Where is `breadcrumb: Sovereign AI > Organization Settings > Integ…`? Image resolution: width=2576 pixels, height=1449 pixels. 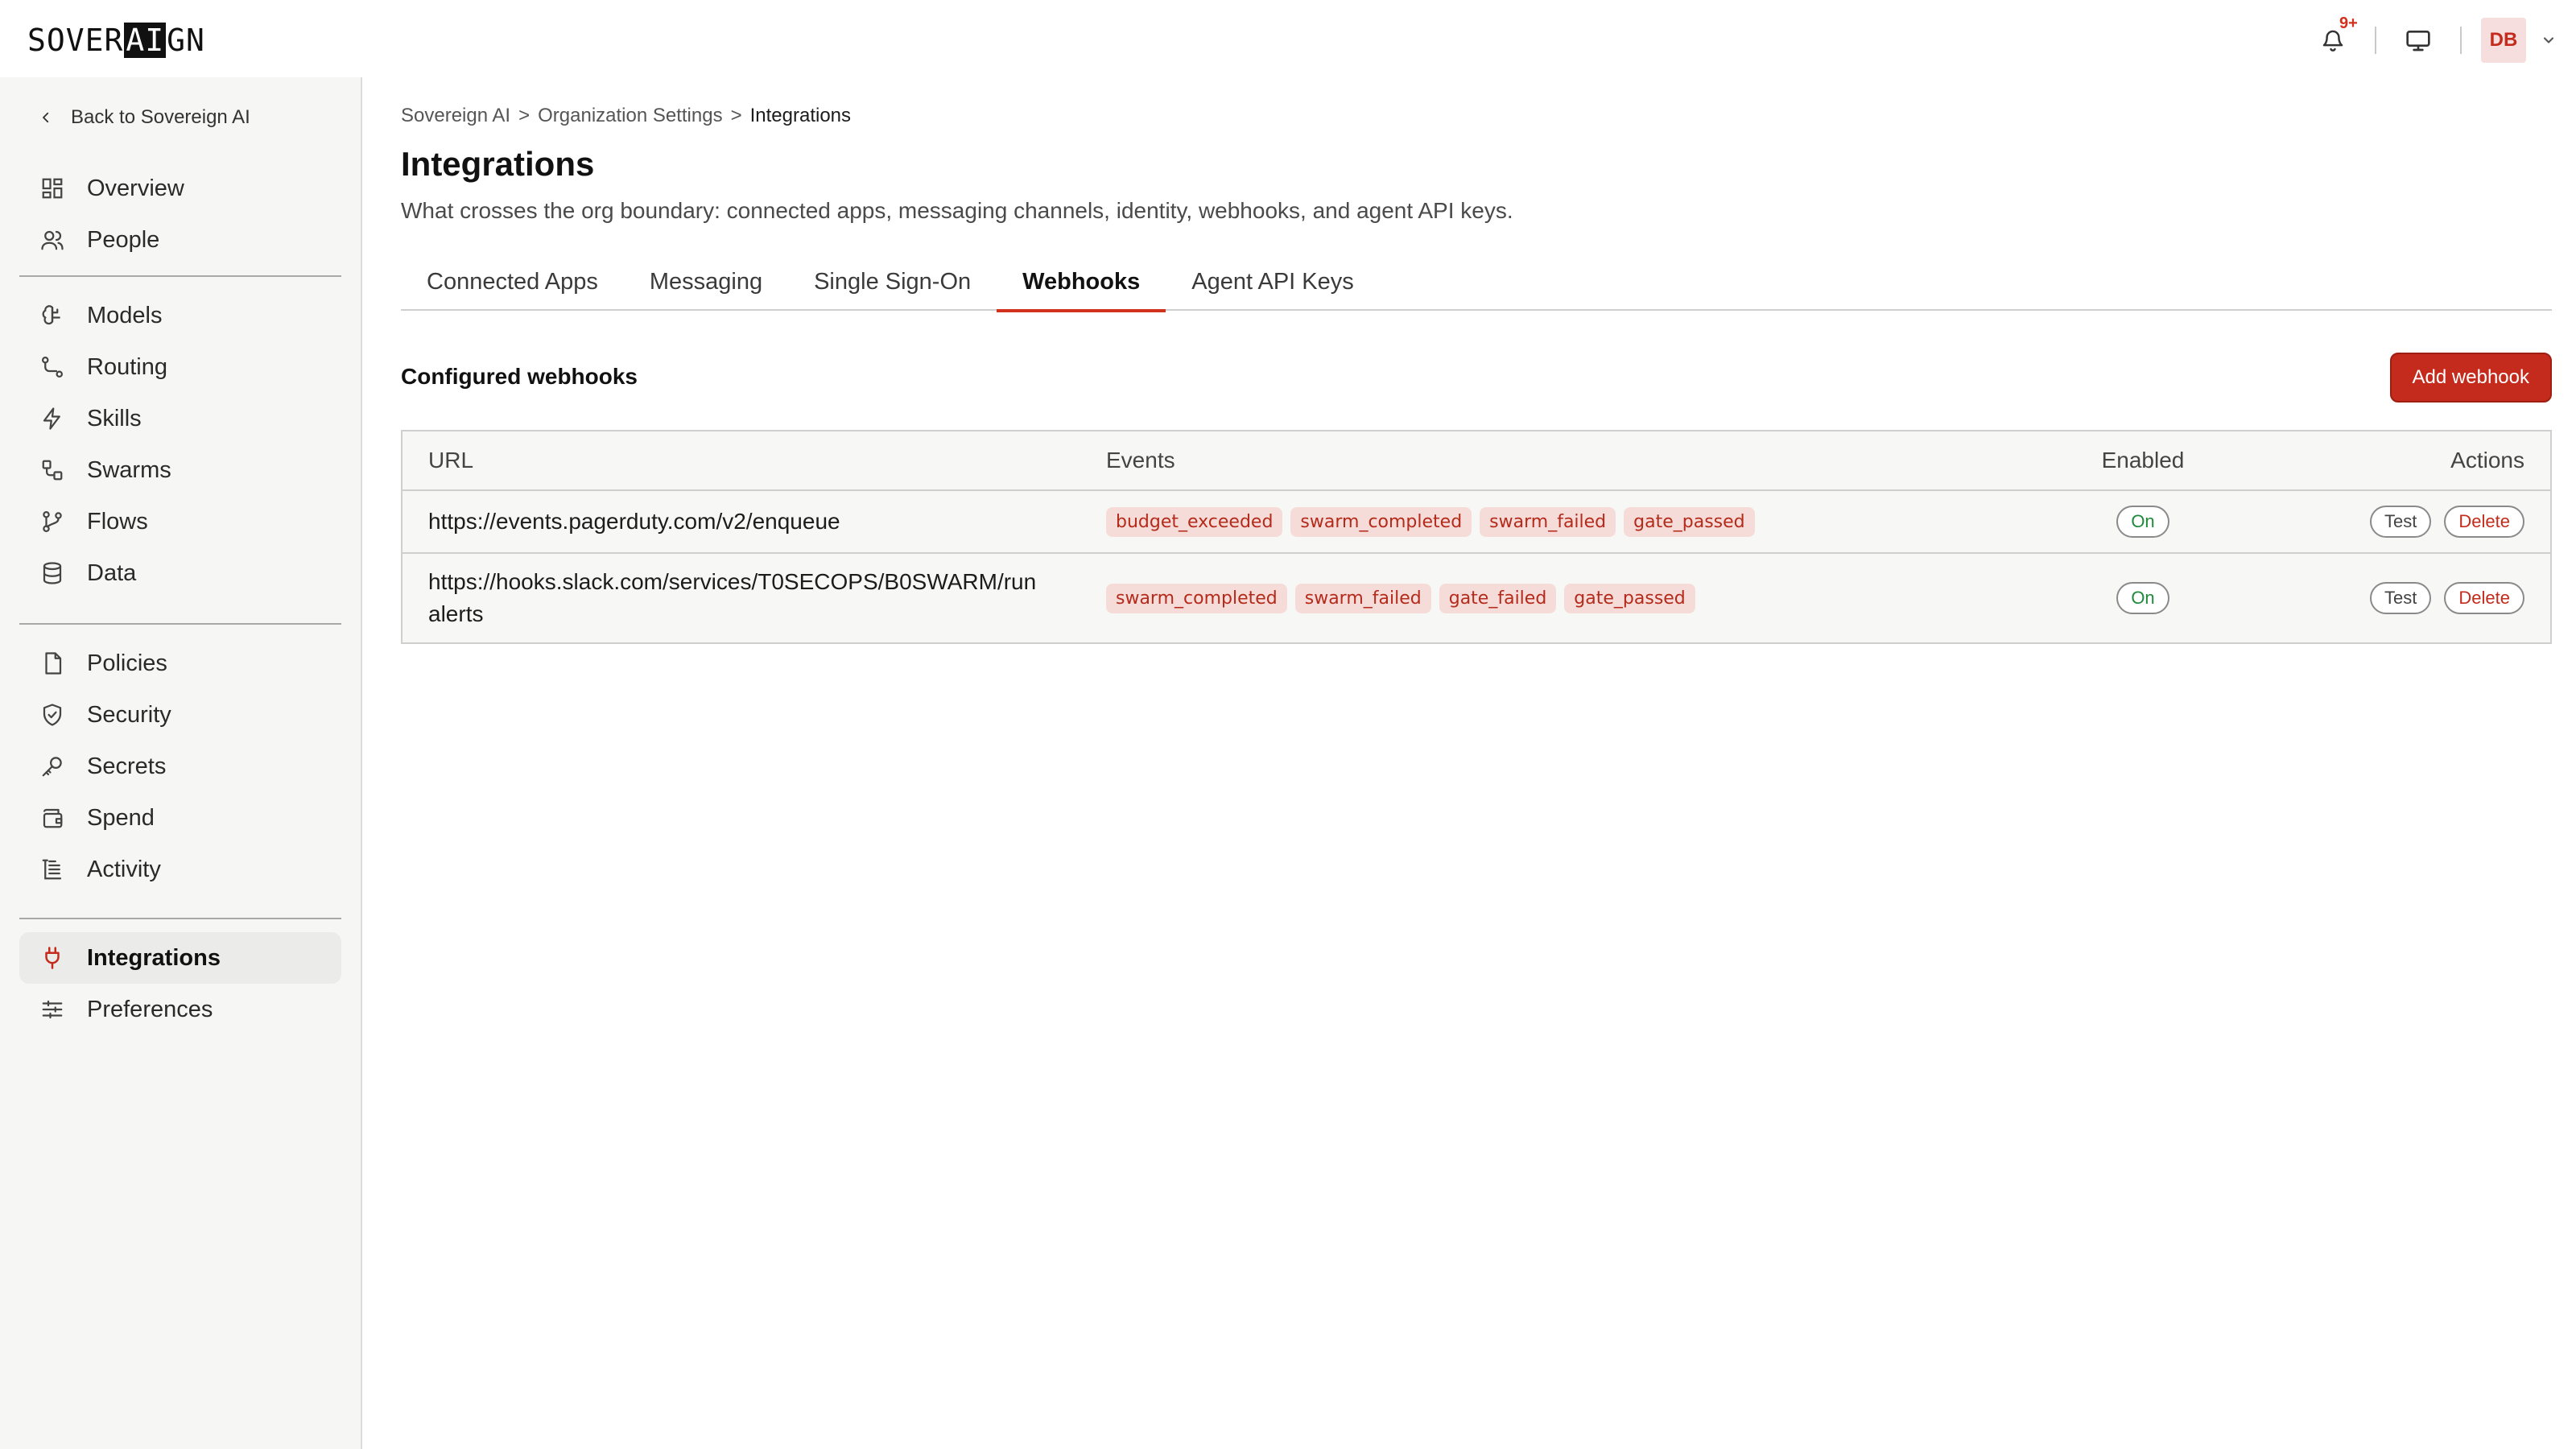
breadcrumb: Sovereign AI > Organization Settings > Integ… is located at coordinates (626, 116).